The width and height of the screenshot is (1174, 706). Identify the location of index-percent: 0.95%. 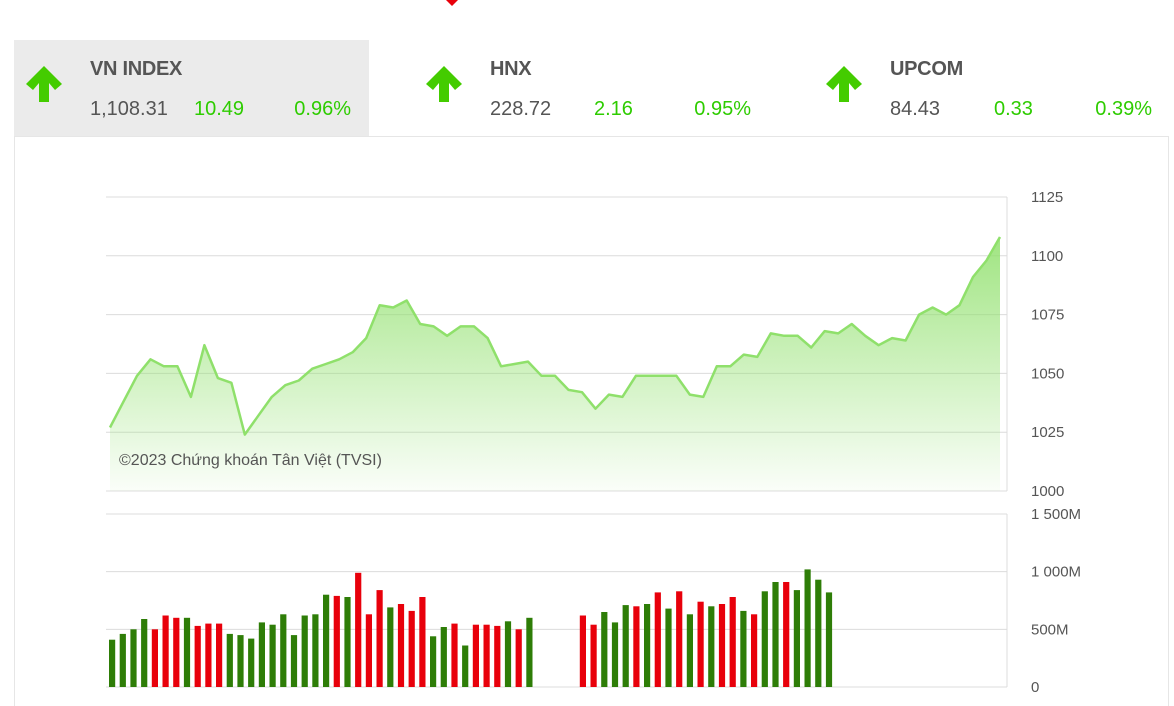
(722, 109).